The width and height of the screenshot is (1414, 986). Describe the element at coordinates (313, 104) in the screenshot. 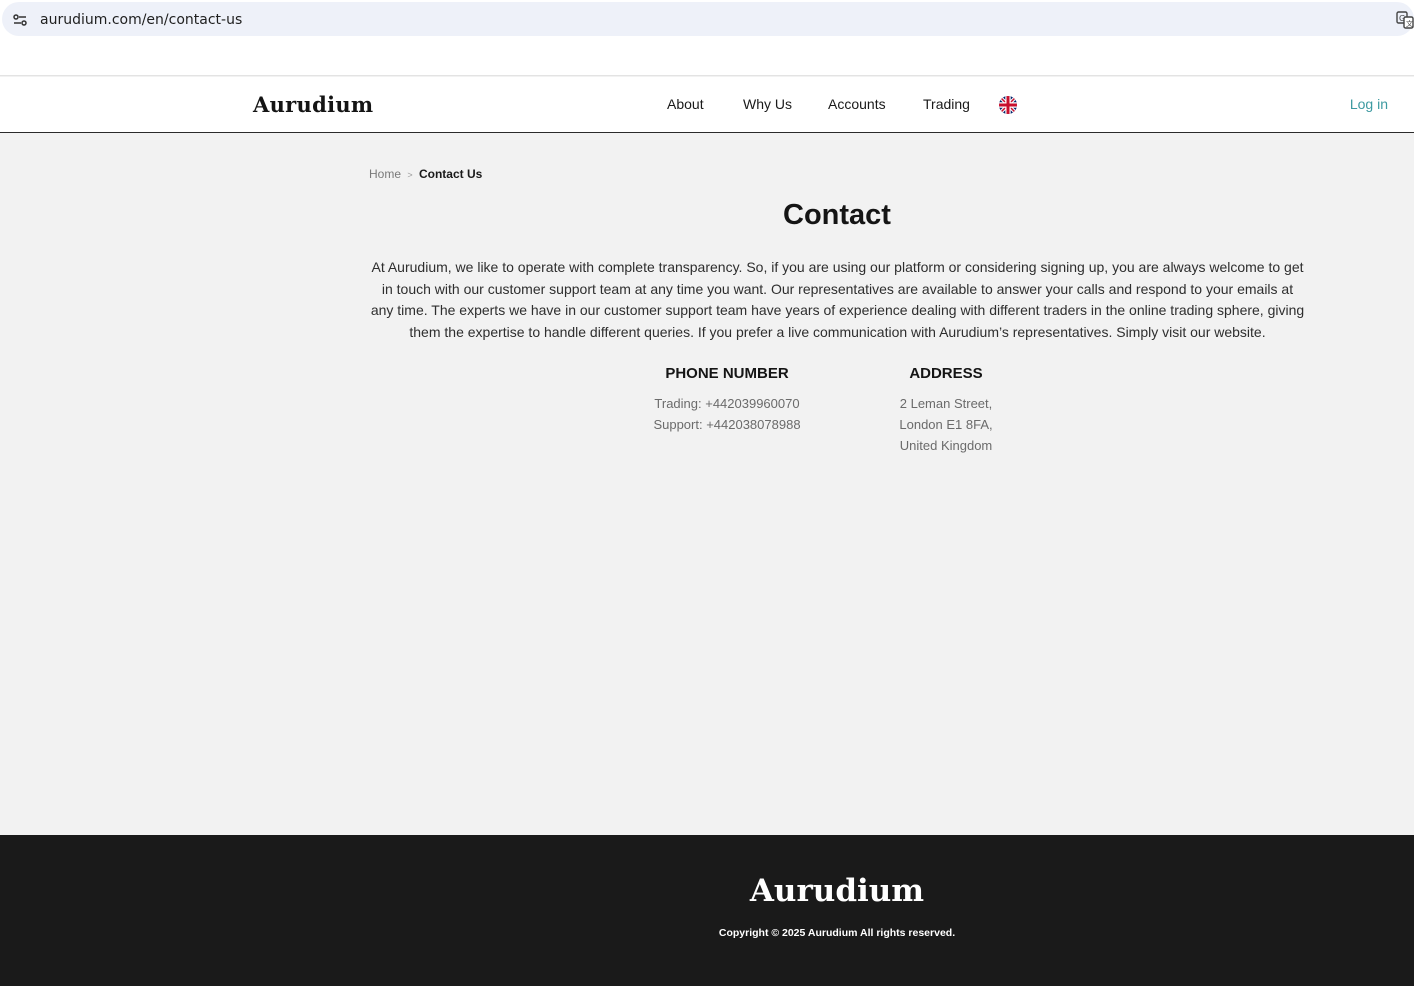

I see `header-logo: Aurudium` at that location.